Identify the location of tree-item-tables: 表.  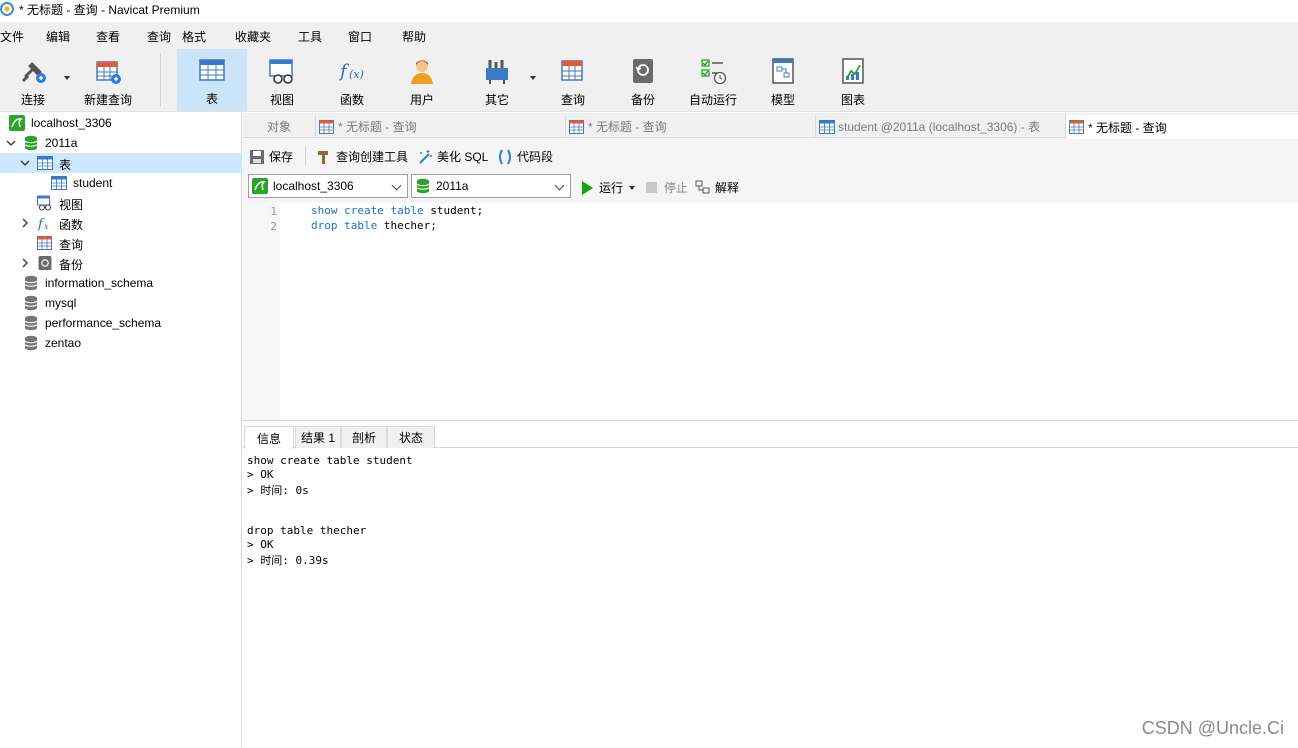
(121, 163).